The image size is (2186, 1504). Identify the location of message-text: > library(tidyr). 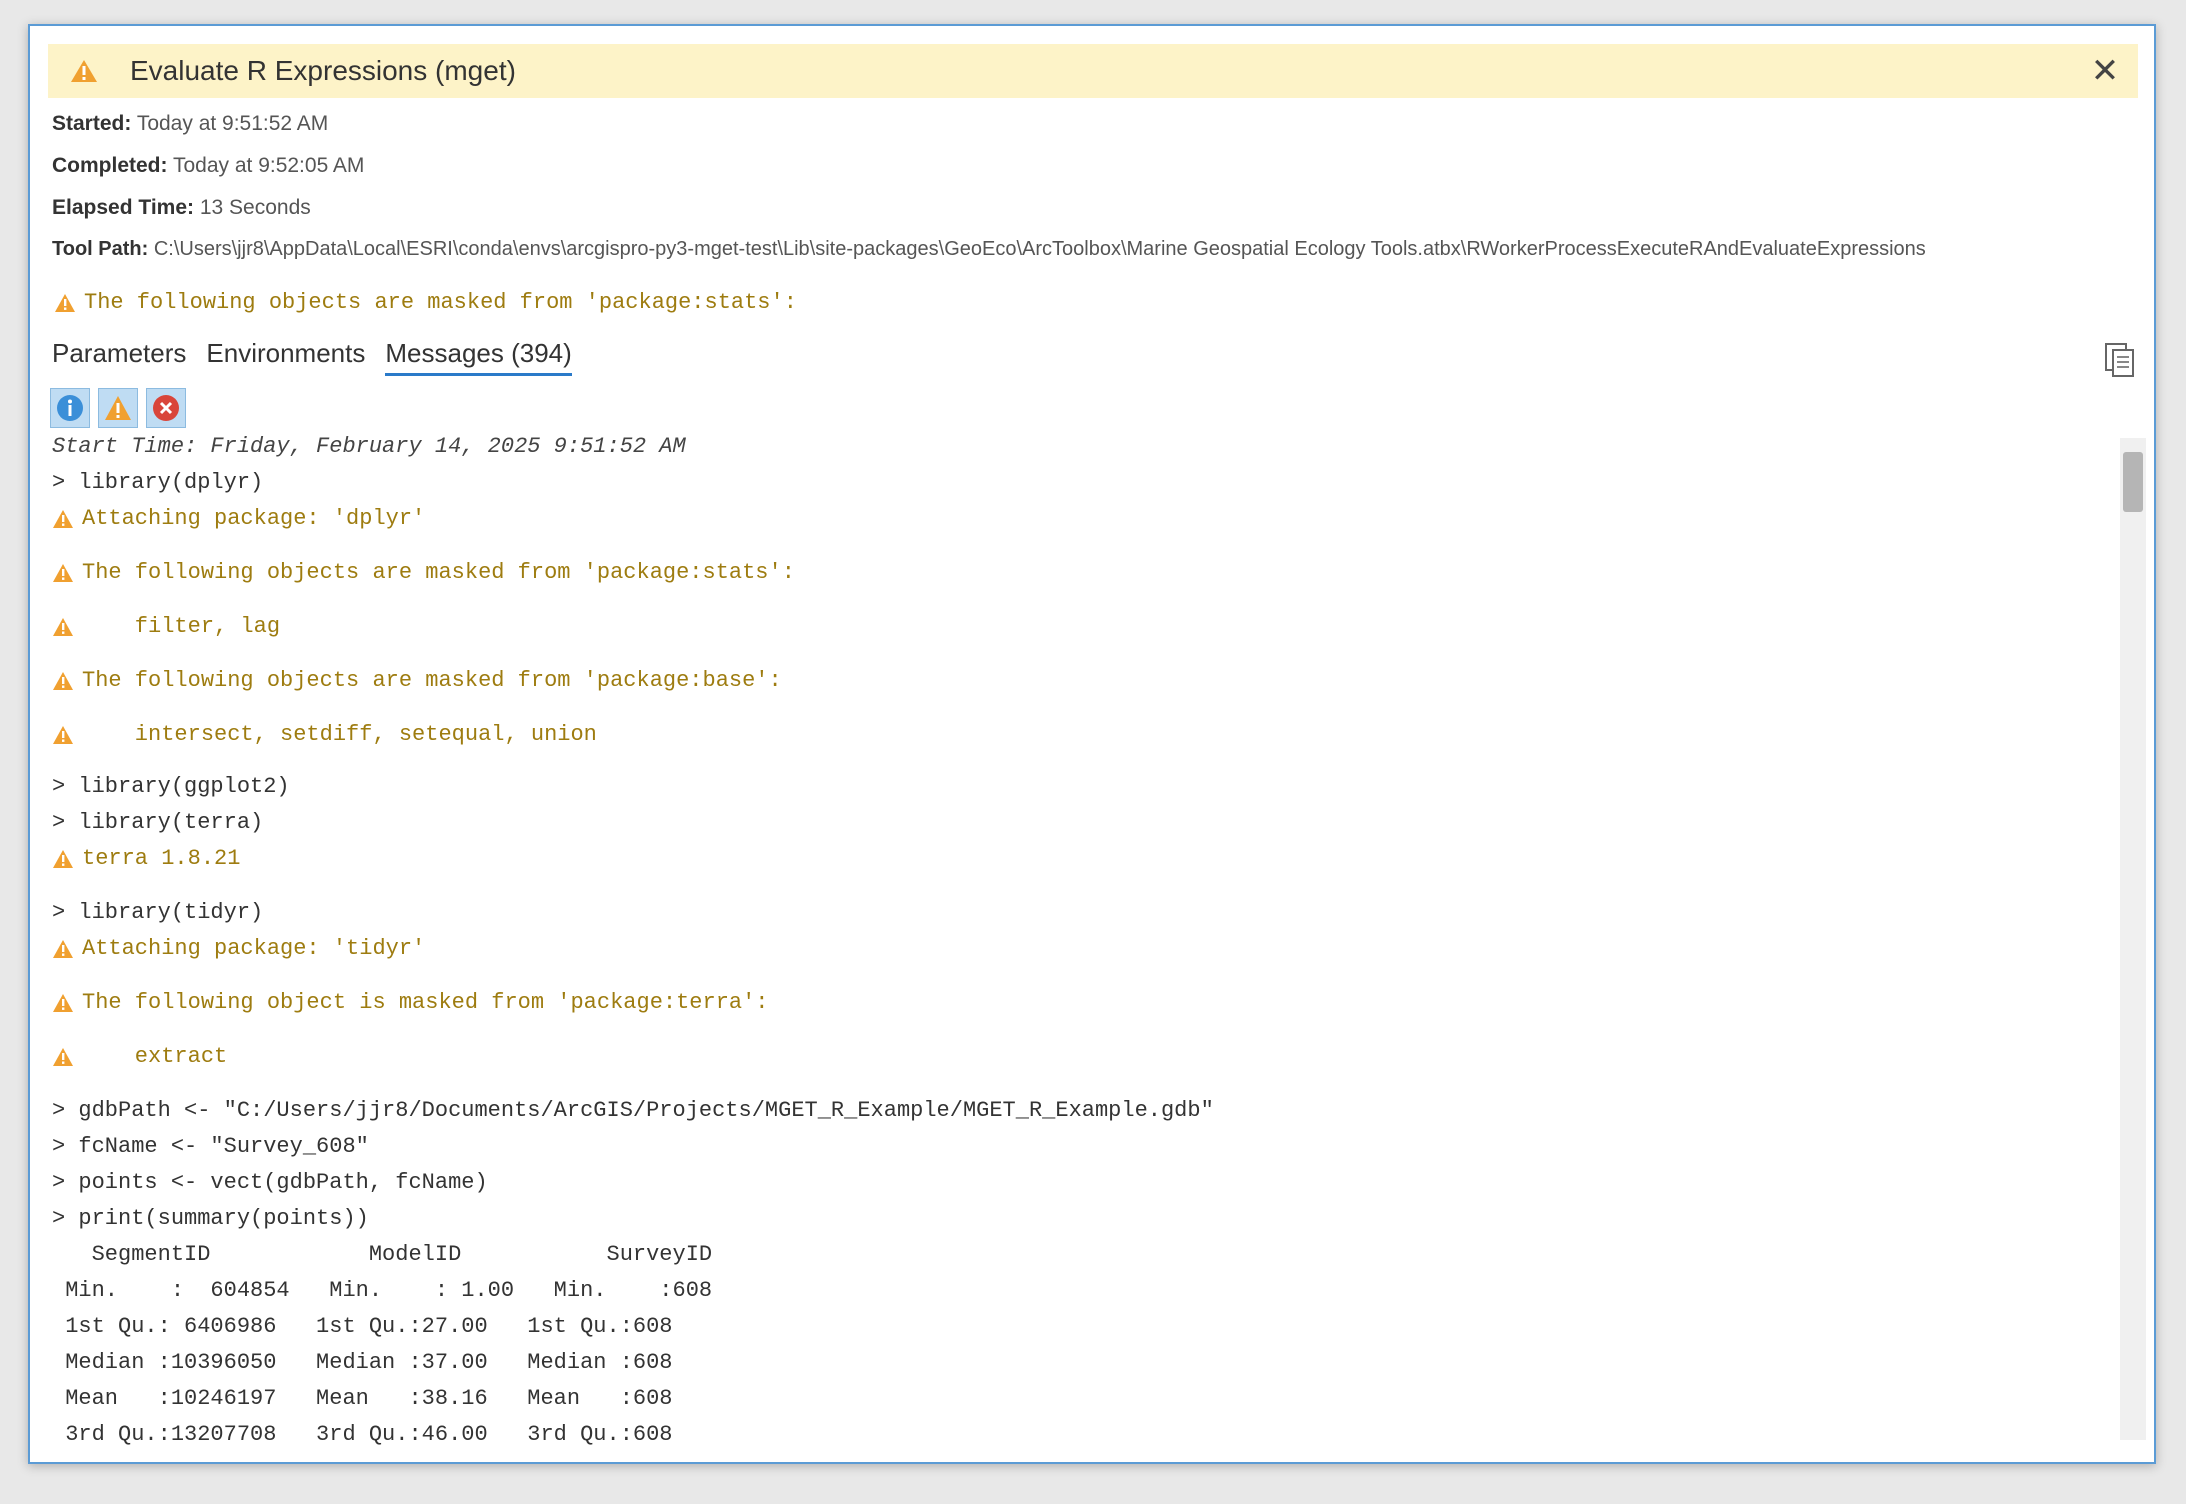
(158, 912).